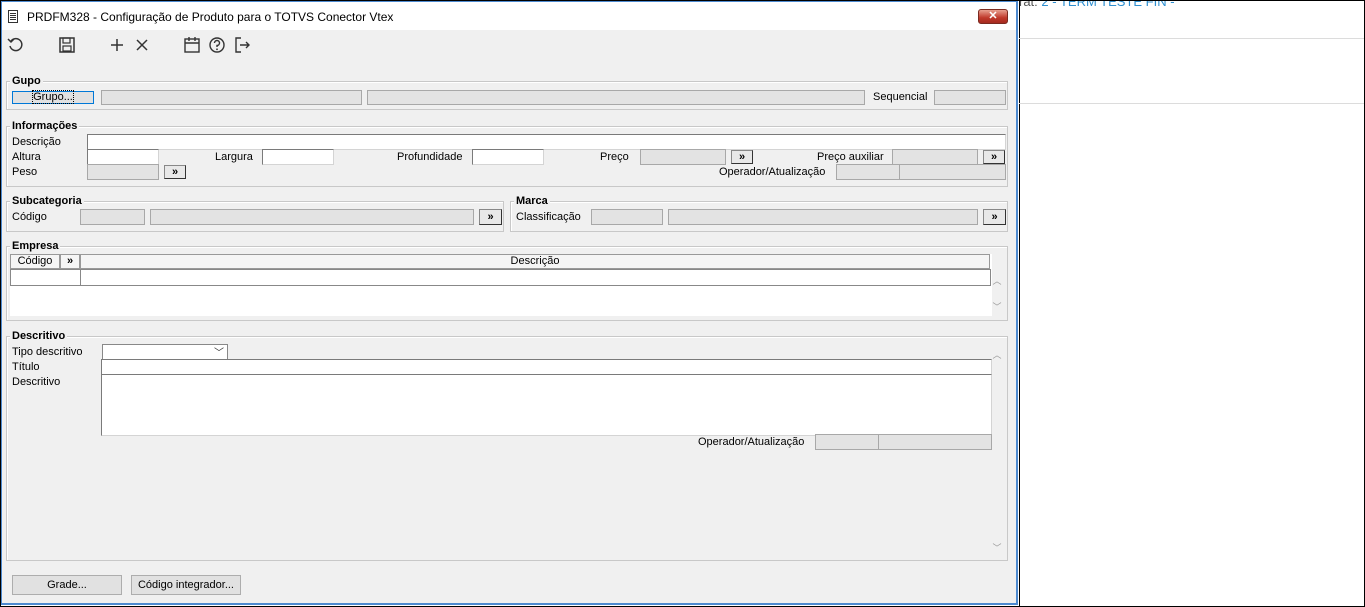 Image resolution: width=1365 pixels, height=607 pixels. Describe the element at coordinates (532, 201) in the screenshot. I see `marca-group-label: Marca` at that location.